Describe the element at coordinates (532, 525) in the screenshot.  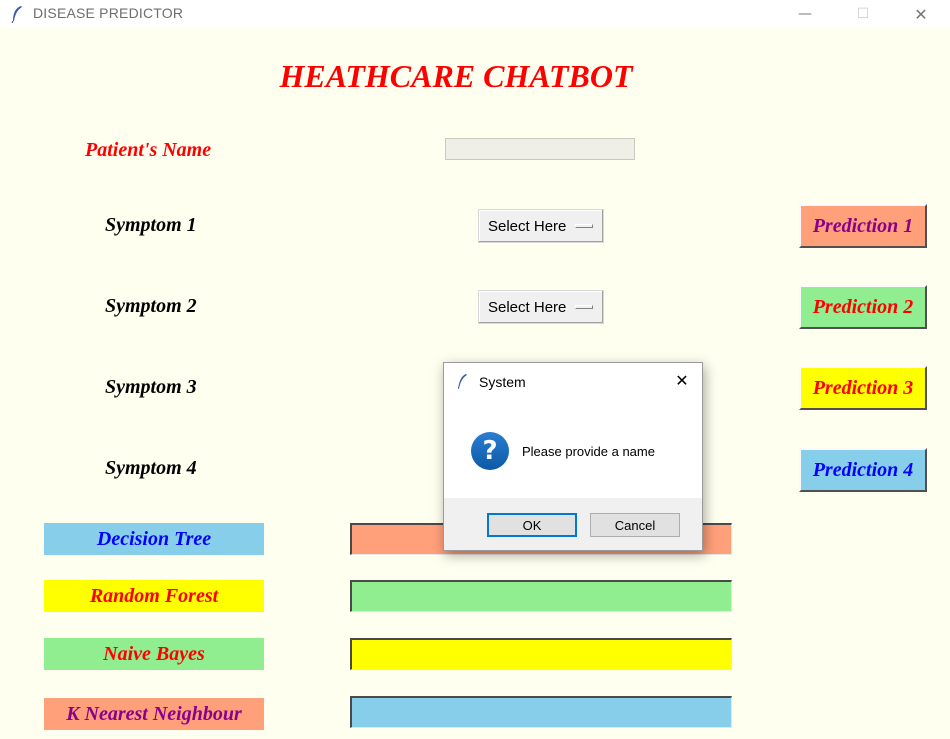
I see `ok-button: OK` at that location.